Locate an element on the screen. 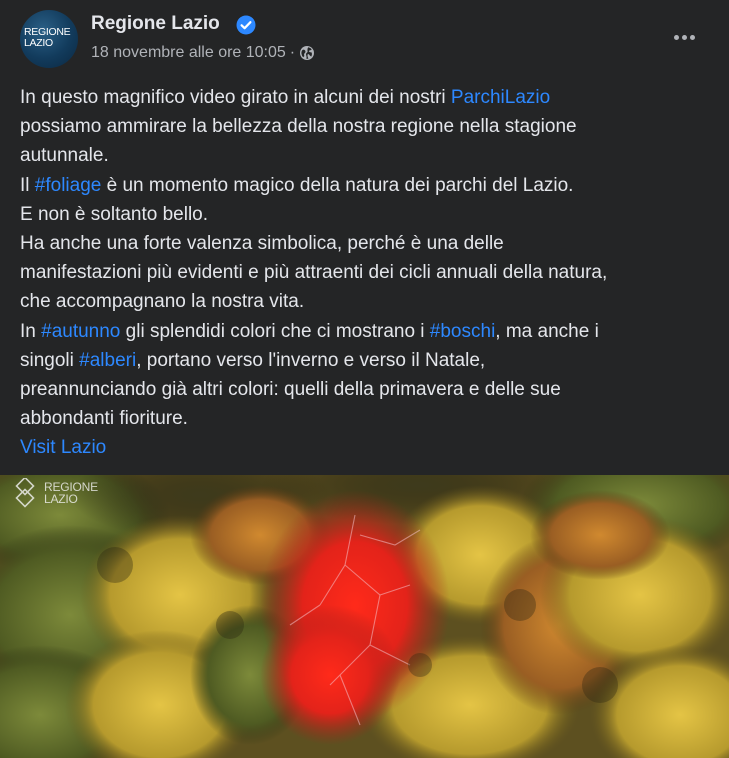 This screenshot has height=758, width=729. watermark-line2: LAZIO is located at coordinates (61, 499).